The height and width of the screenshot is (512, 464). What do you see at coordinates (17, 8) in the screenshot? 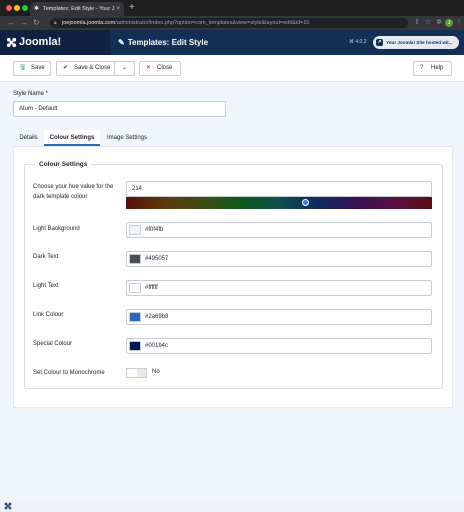
I see `minimize-window-dot` at bounding box center [17, 8].